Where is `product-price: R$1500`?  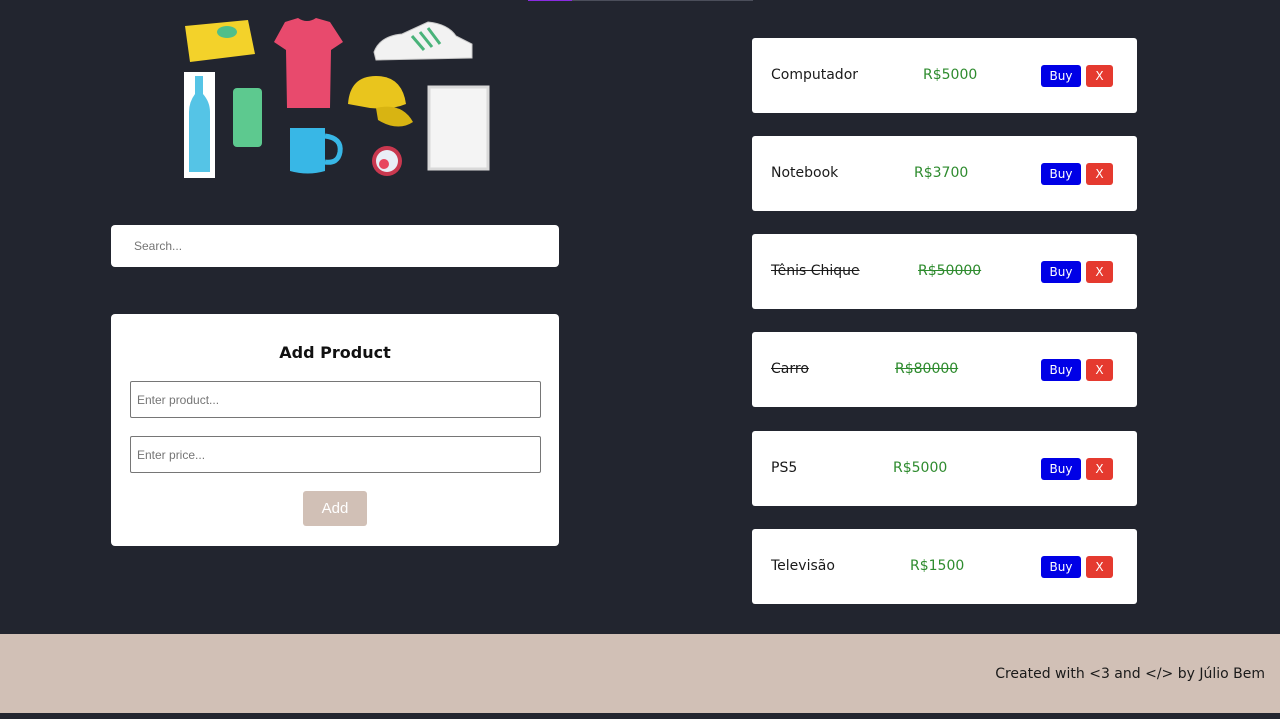 product-price: R$1500 is located at coordinates (937, 566).